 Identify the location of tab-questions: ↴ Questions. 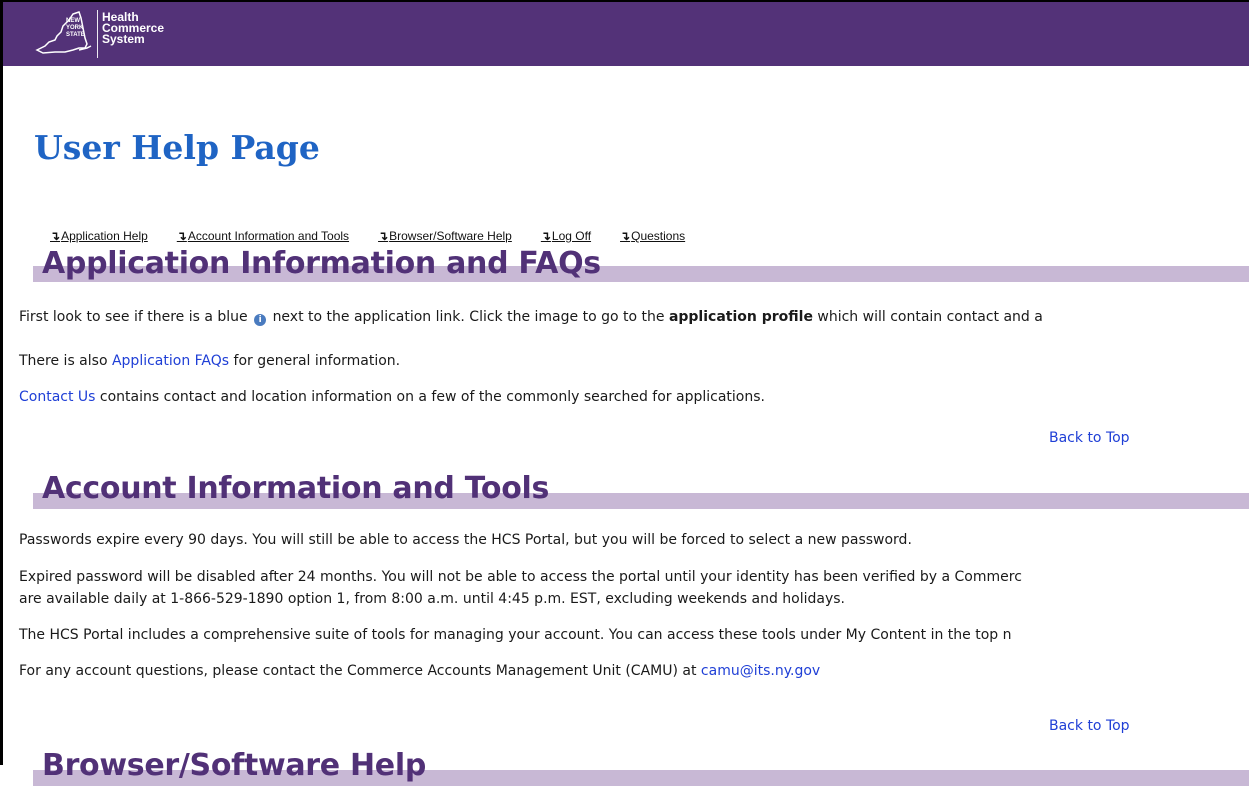
(652, 236).